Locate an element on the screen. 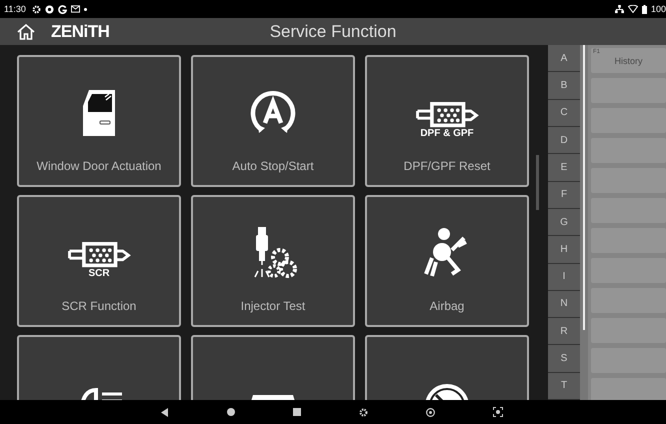  page-title: Service Function is located at coordinates (333, 32).